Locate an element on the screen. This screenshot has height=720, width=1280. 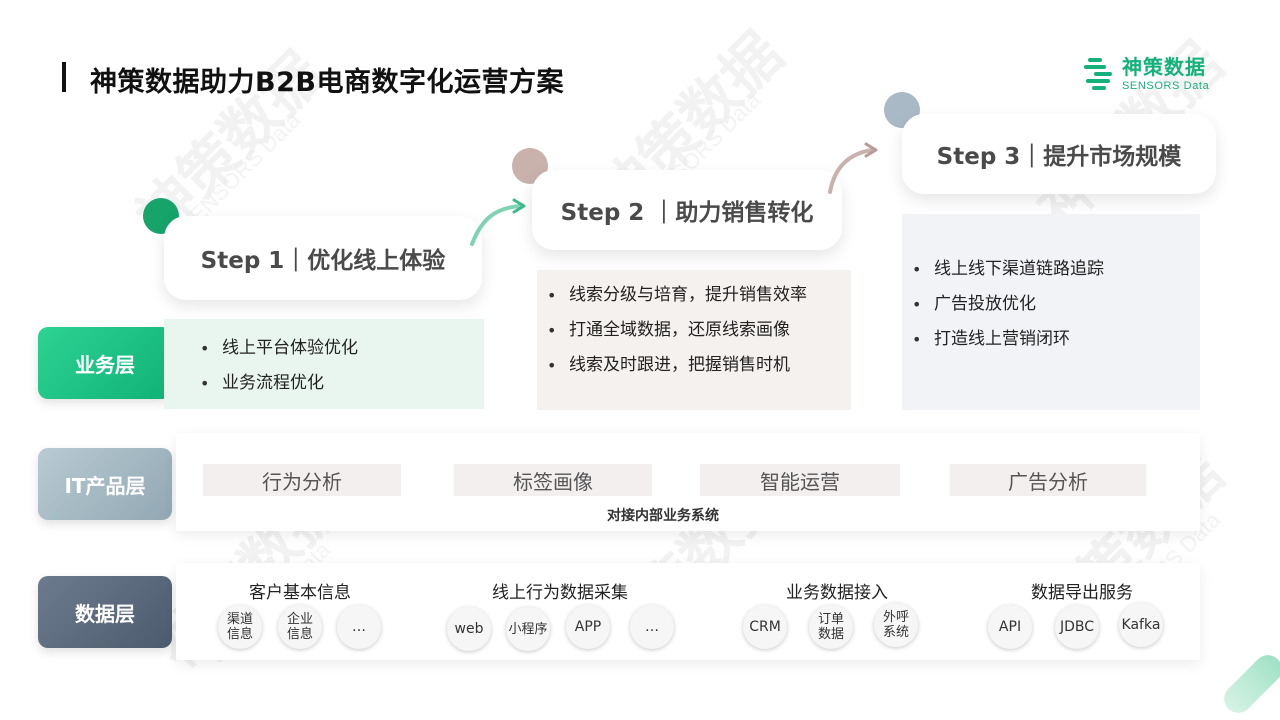
step-3-card: Step 3｜提升市场规模 is located at coordinates (1059, 154).